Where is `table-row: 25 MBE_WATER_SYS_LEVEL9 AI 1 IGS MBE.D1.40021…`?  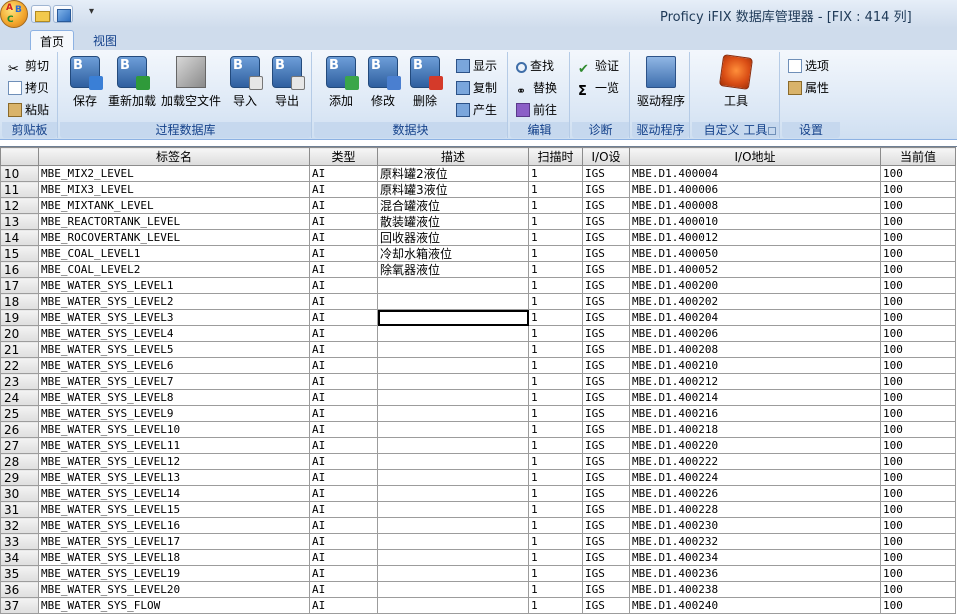 table-row: 25 MBE_WATER_SYS_LEVEL9 AI 1 IGS MBE.D1.40021… is located at coordinates (478, 413).